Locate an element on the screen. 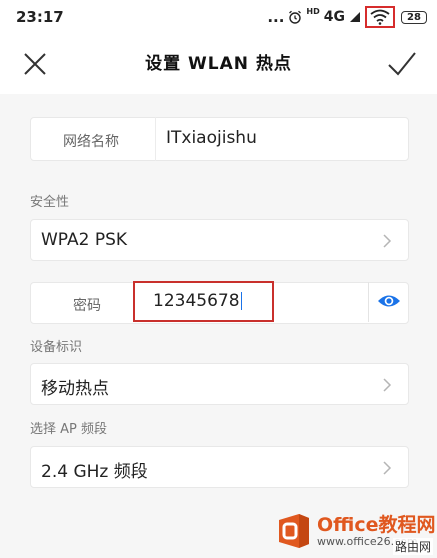 The height and width of the screenshot is (558, 437). hd-label: HD is located at coordinates (313, 11).